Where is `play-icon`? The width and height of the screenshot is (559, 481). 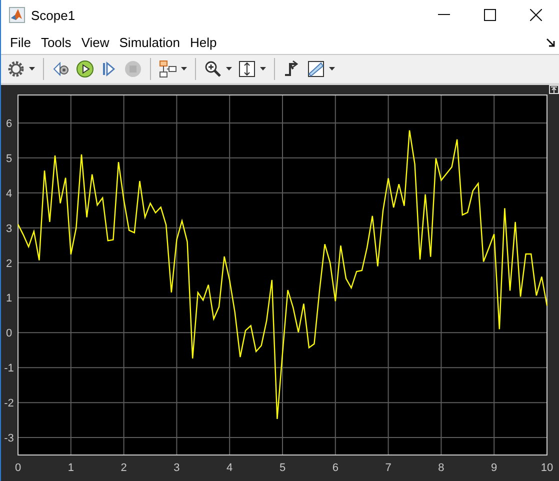 play-icon is located at coordinates (85, 69).